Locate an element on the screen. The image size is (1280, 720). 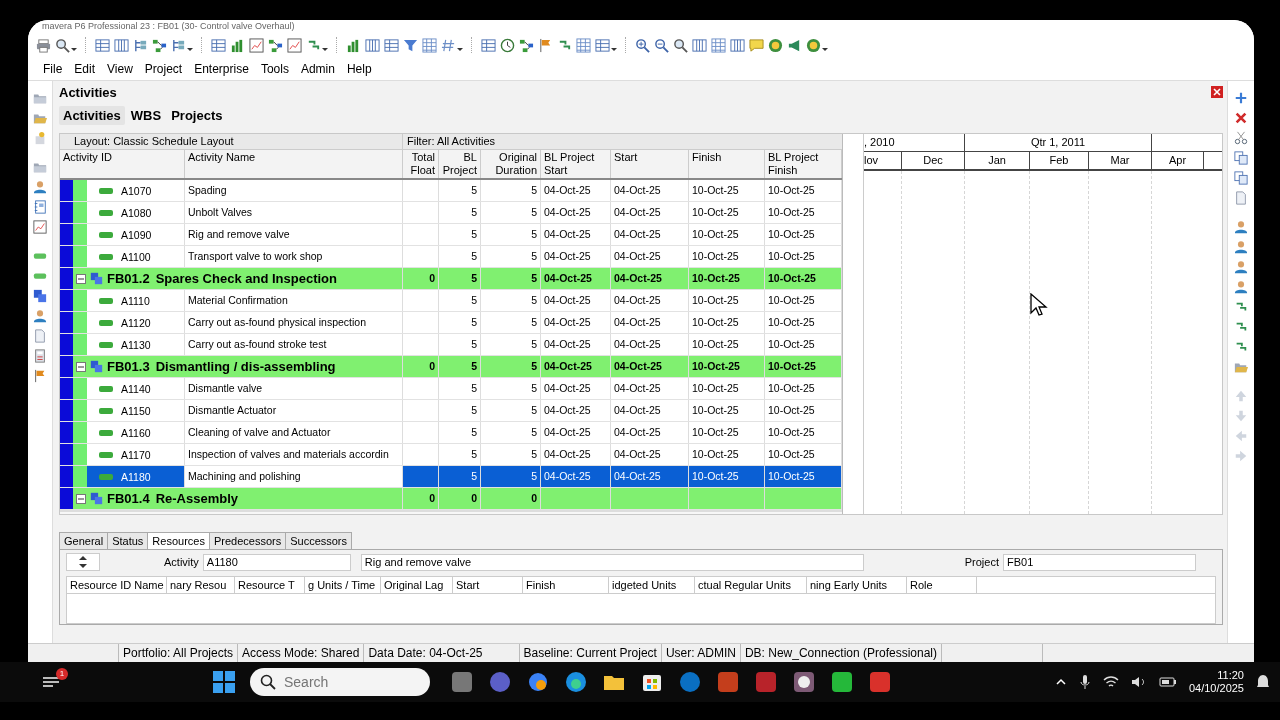
column-header: nary Resou is located at coordinates (201, 585).